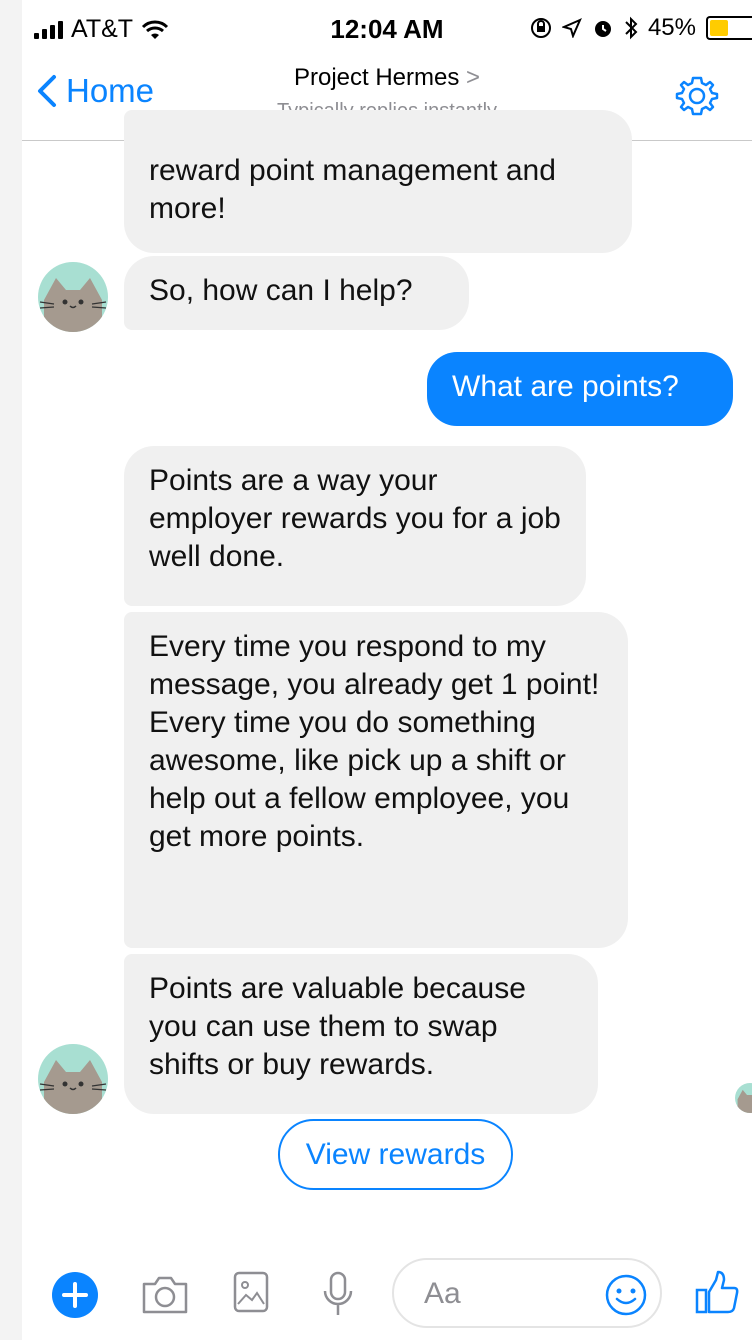  I want to click on message-bubble-bot: So, how can I help?, so click(296, 293).